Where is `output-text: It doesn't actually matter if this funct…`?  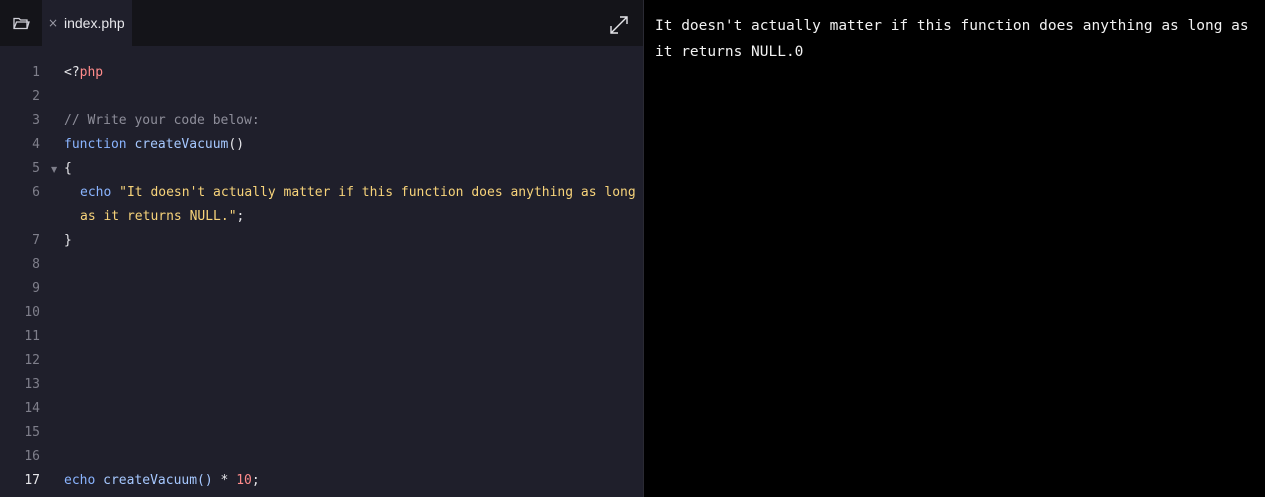 output-text: It doesn't actually matter if this funct… is located at coordinates (952, 39).